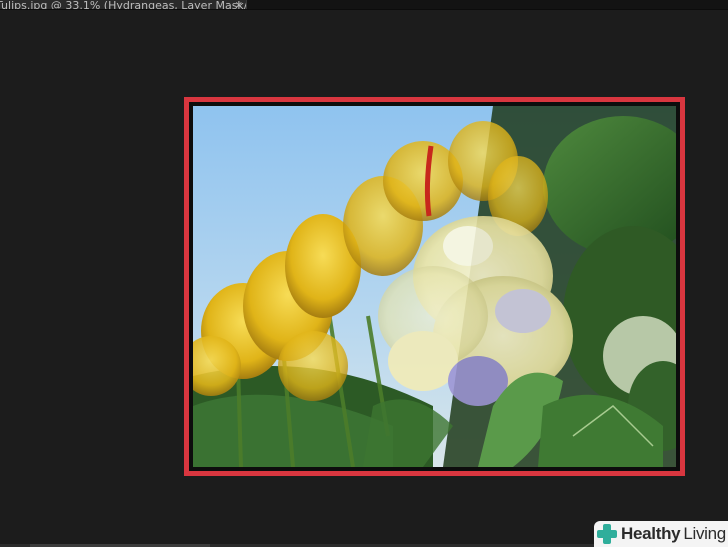  Describe the element at coordinates (239, 5) in the screenshot. I see `close-icon: ×` at that location.